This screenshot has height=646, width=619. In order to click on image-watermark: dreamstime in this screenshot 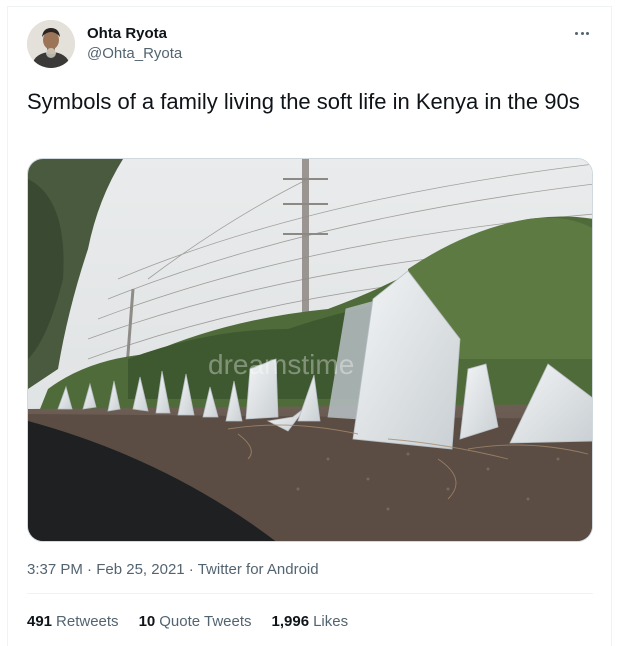, I will do `click(281, 364)`.